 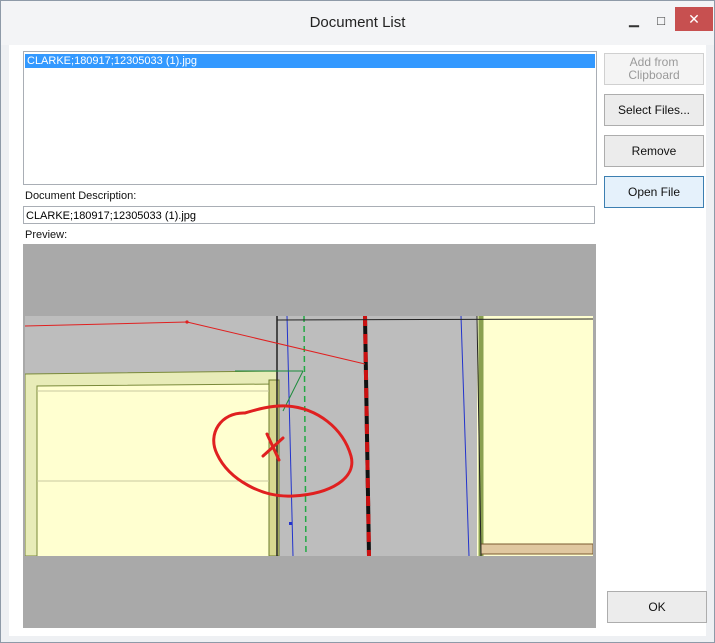 I want to click on window-title: Document List, so click(x=357, y=22).